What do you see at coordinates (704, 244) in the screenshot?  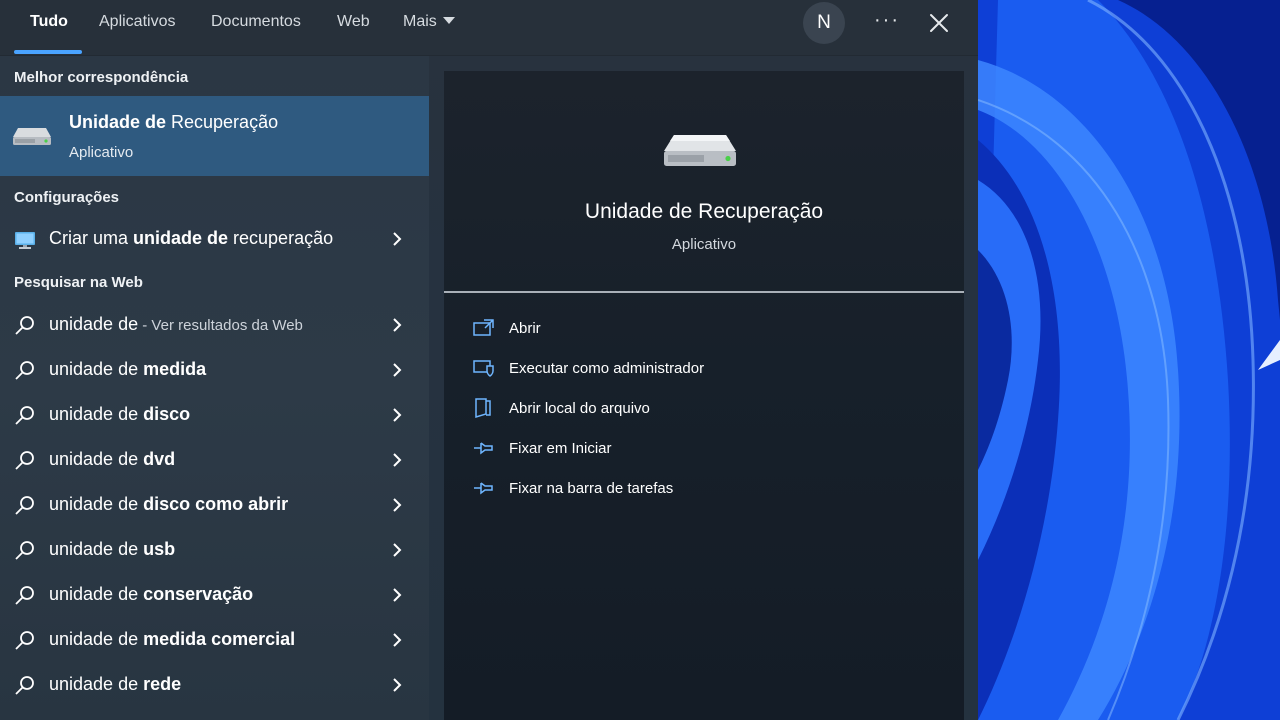 I see `detail-subtitle: Aplicativo` at bounding box center [704, 244].